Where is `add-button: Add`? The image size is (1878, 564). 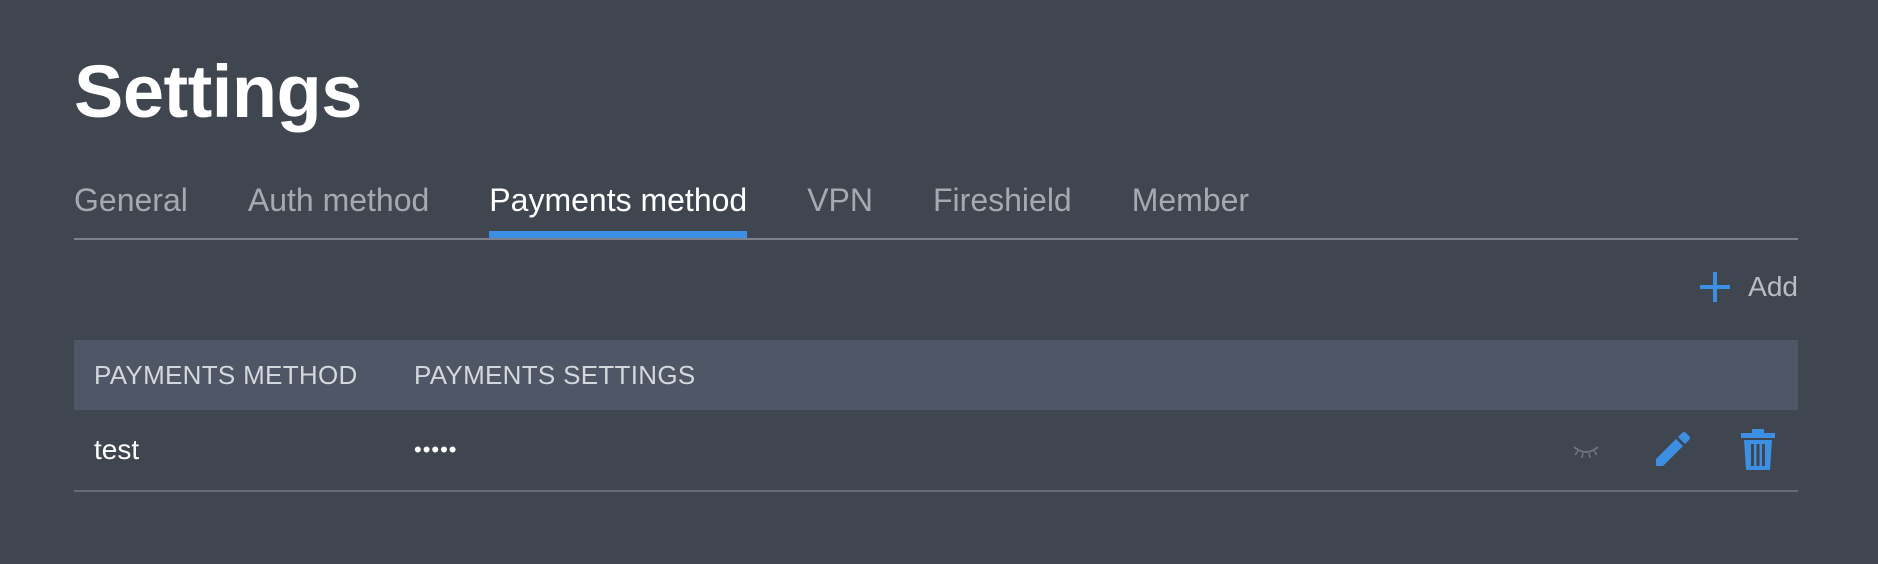
add-button: Add is located at coordinates (1748, 287).